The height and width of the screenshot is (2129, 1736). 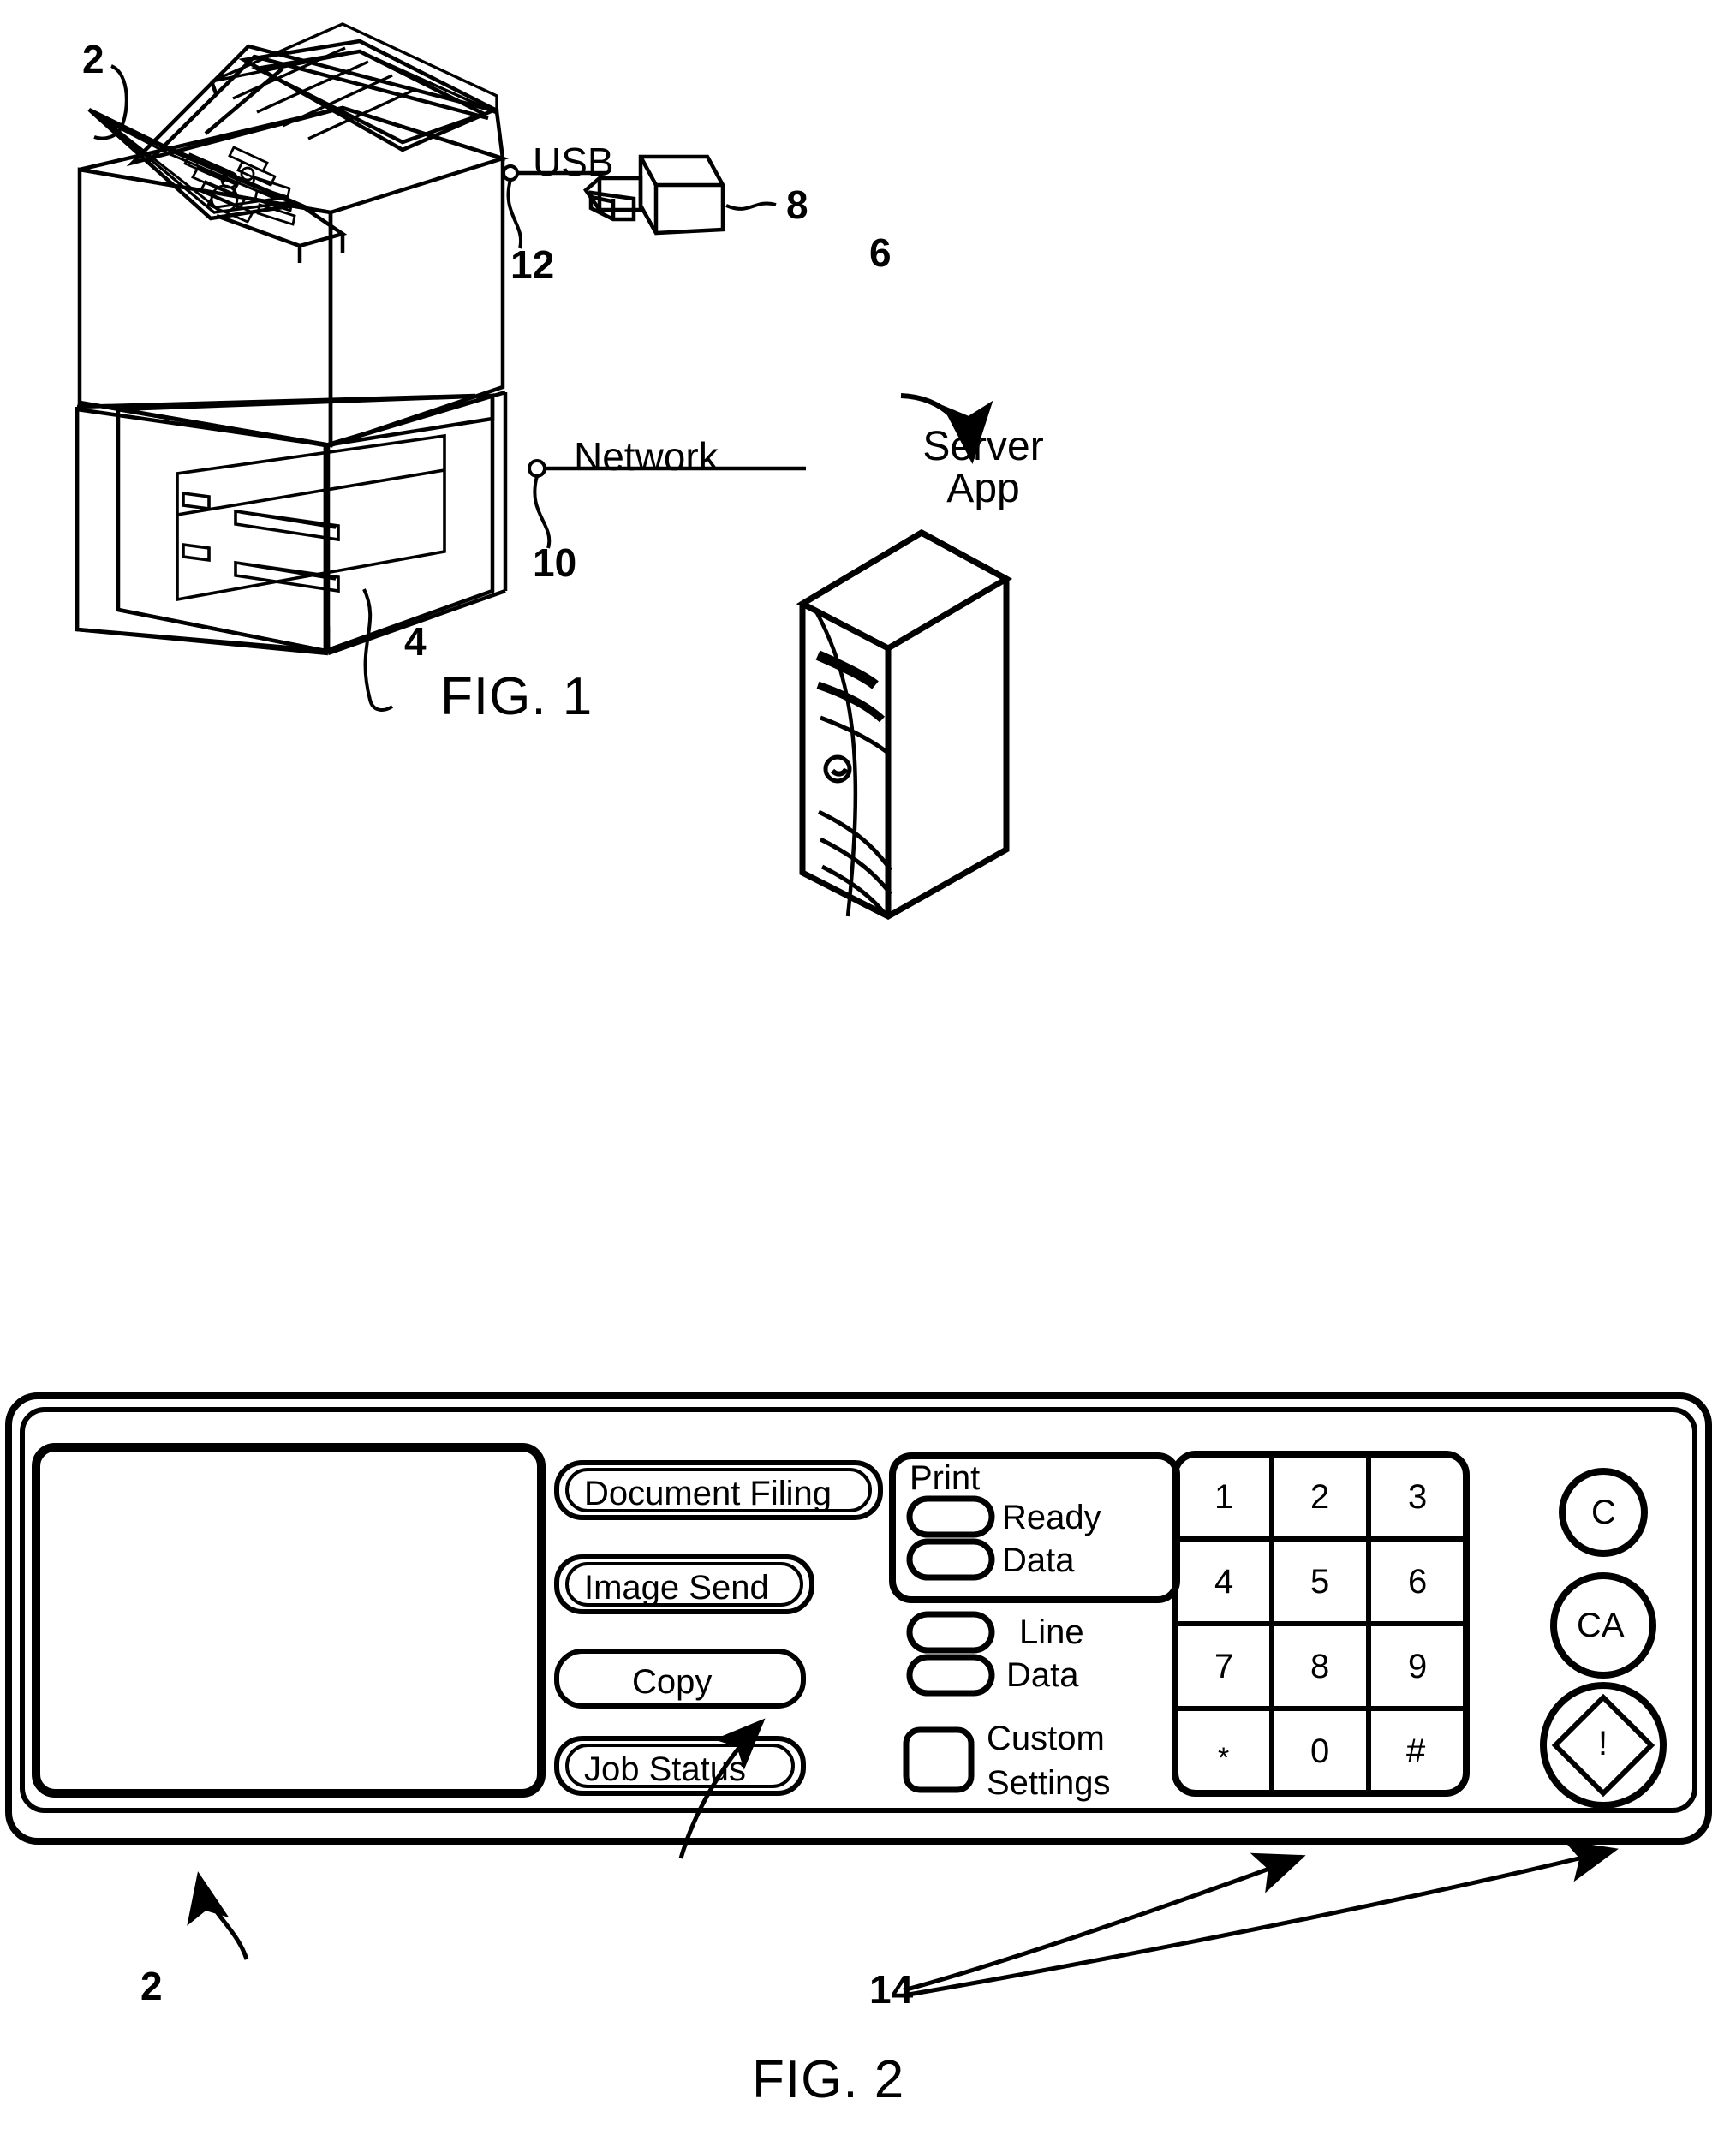 What do you see at coordinates (151, 1986) in the screenshot?
I see `ref-numeral-panel-fig2: 2` at bounding box center [151, 1986].